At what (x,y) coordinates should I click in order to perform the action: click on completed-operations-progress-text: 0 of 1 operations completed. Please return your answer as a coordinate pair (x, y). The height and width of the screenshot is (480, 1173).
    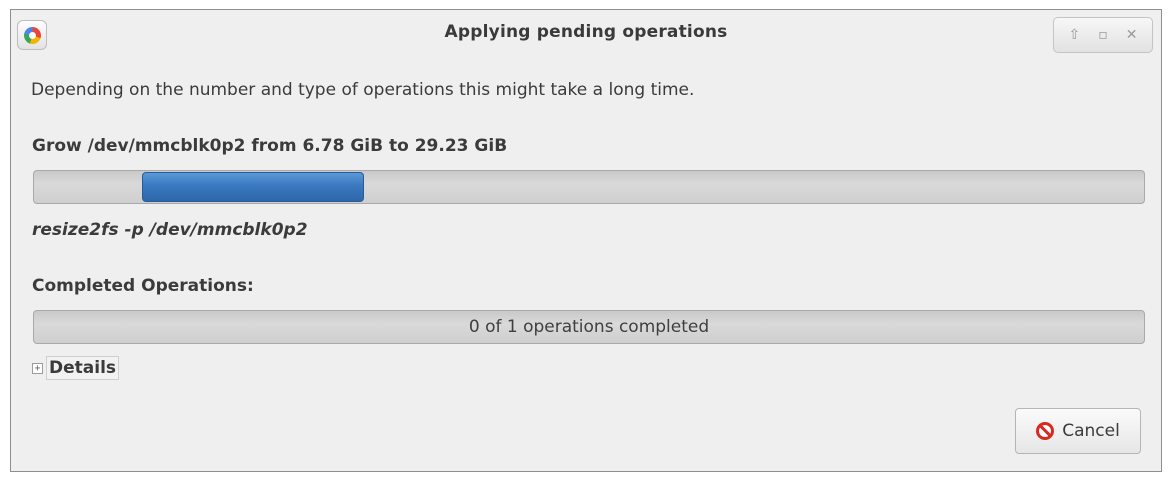
    Looking at the image, I should click on (589, 327).